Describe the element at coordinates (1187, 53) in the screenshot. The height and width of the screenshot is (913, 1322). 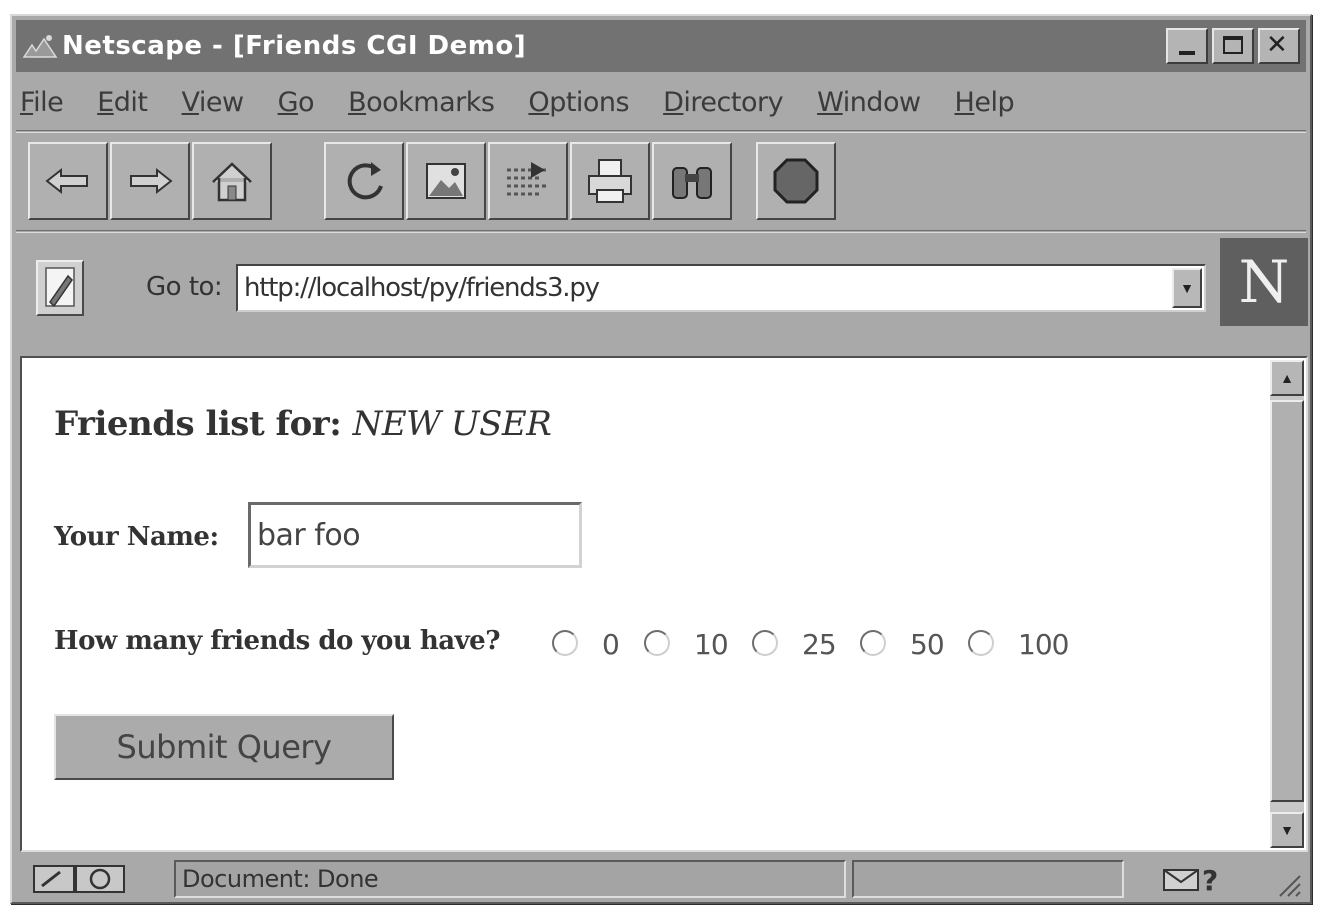
I see `minimize-icon` at that location.